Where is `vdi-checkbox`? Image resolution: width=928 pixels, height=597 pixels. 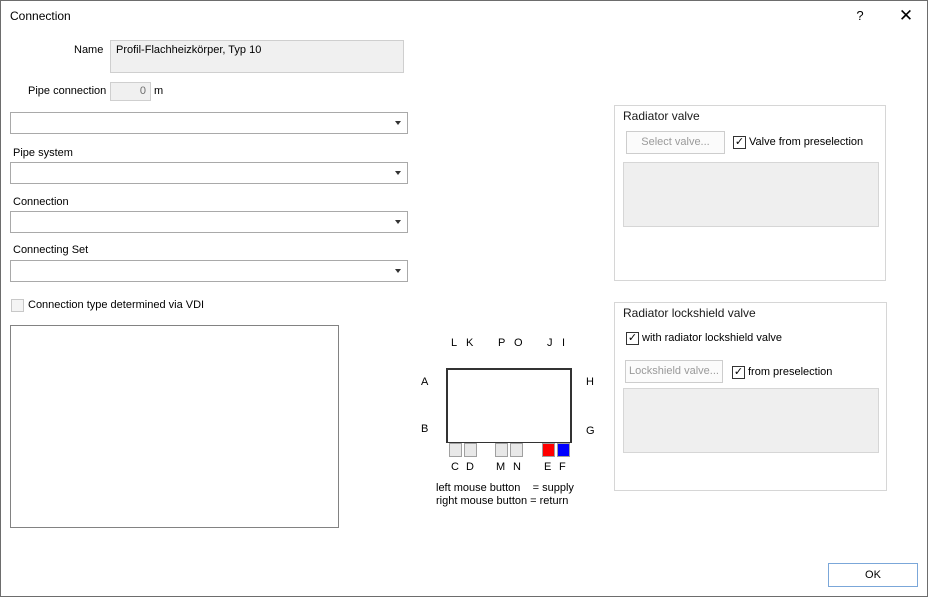
vdi-checkbox is located at coordinates (17, 305).